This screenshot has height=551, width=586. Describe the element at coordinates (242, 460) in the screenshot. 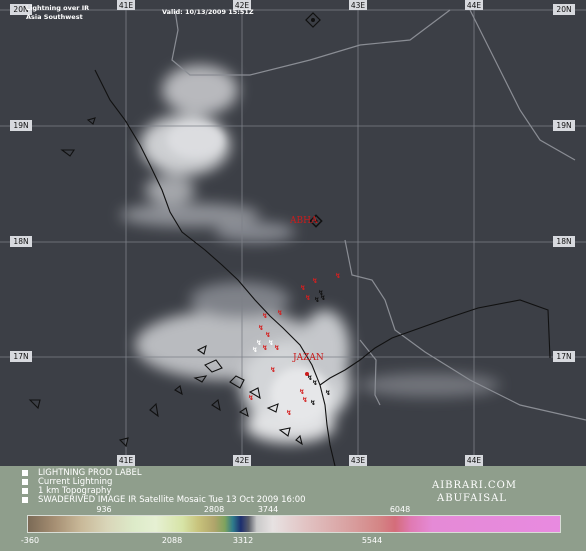

I see `svg-text: 42E` at that location.